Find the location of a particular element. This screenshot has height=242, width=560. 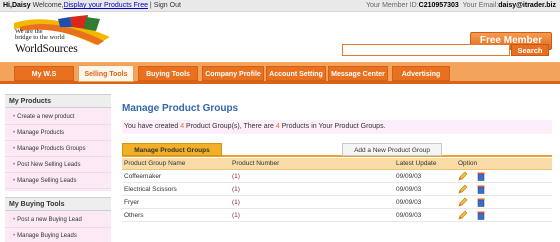

group-name: Coffeemaker is located at coordinates (143, 176).